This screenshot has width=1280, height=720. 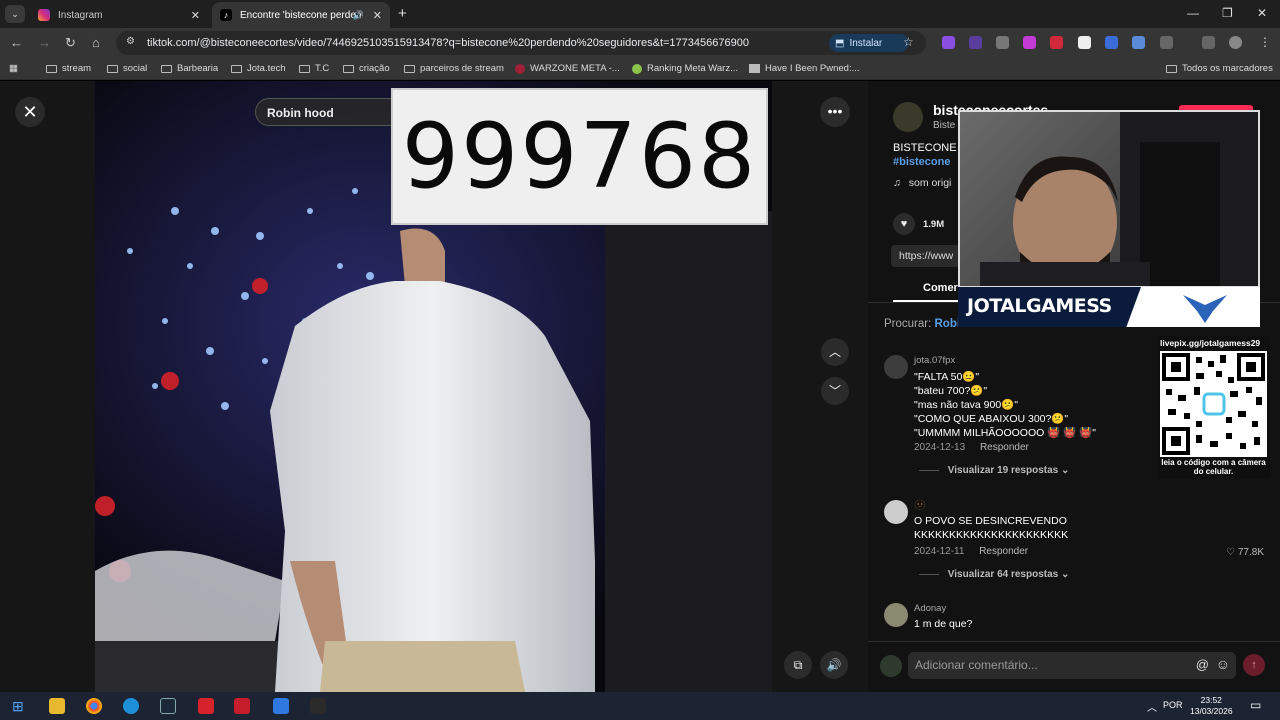 I want to click on comment-text-line: "UMMMM MILHÃOOOOOO 👹 👹 👹", so click(x=1005, y=433).